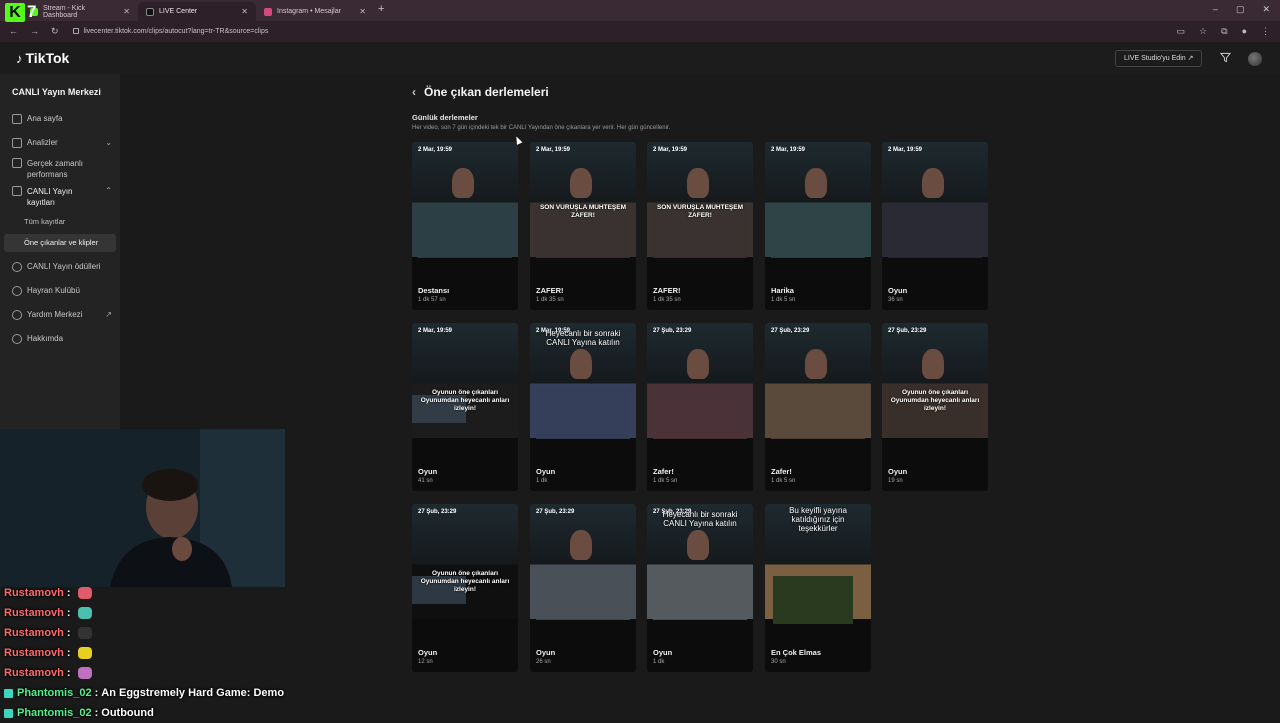 This screenshot has height=723, width=1280. Describe the element at coordinates (1255, 59) in the screenshot. I see `avatar` at that location.